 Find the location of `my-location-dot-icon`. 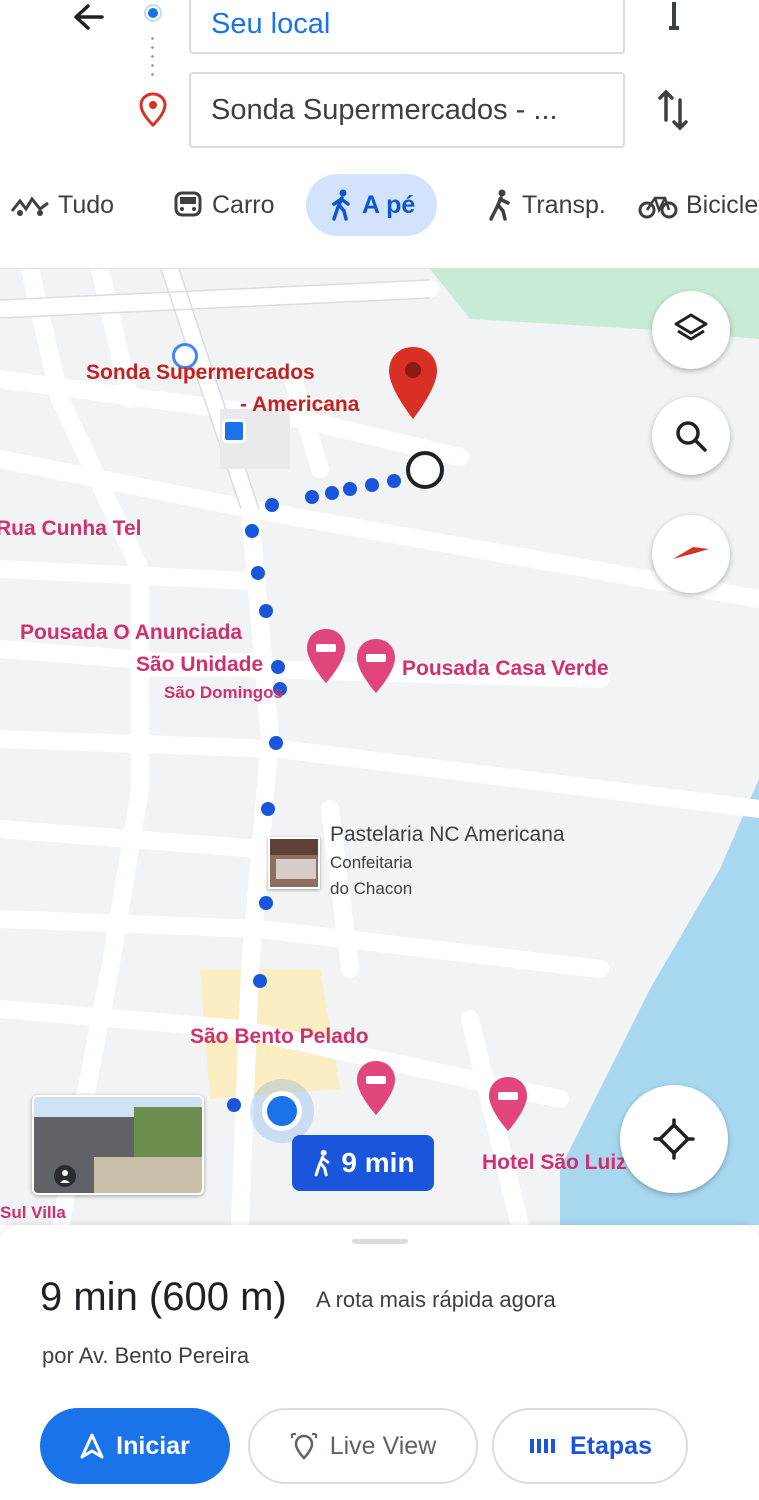

my-location-dot-icon is located at coordinates (282, 1111).